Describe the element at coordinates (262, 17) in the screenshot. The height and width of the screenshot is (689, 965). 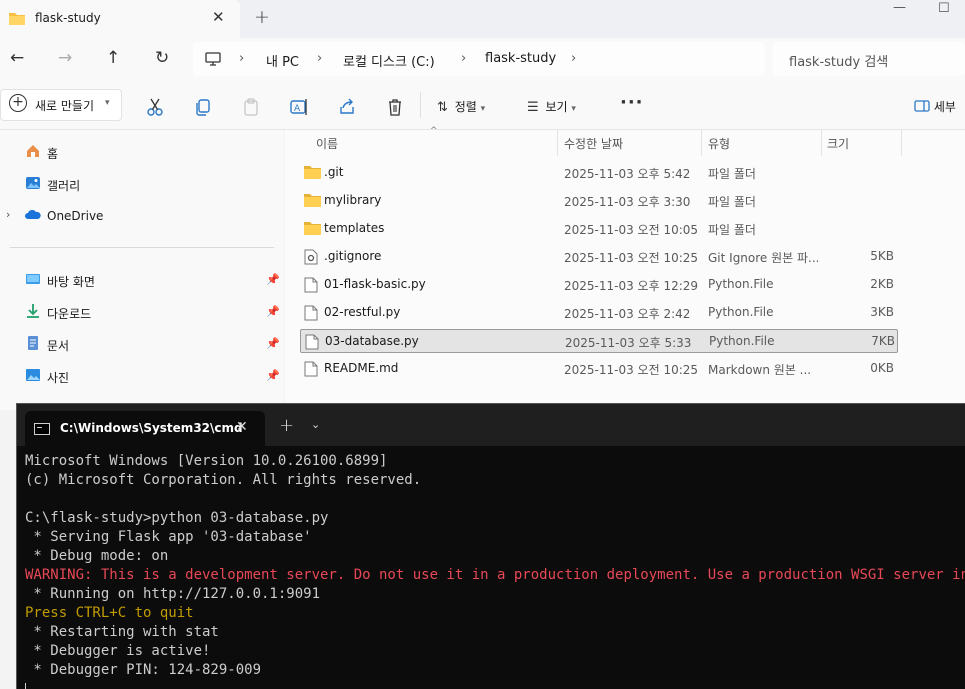
I see `new-tab-button: +` at that location.